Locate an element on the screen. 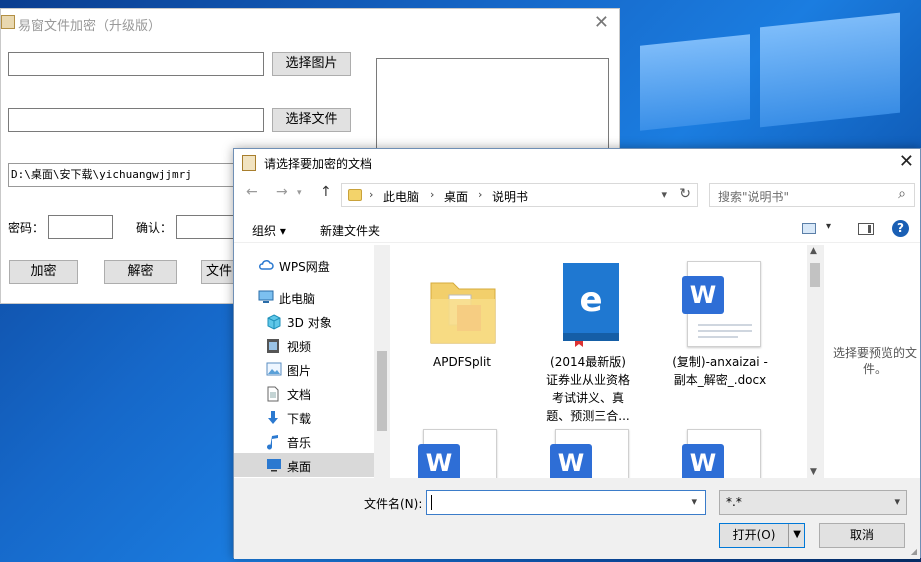  breadcrumb-desktop: 桌面 is located at coordinates (456, 196).